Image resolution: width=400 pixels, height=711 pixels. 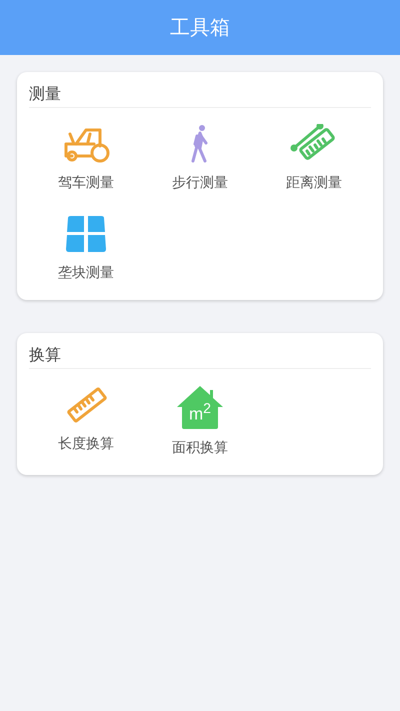 I want to click on tool-button: 垄块测量, so click(x=86, y=248).